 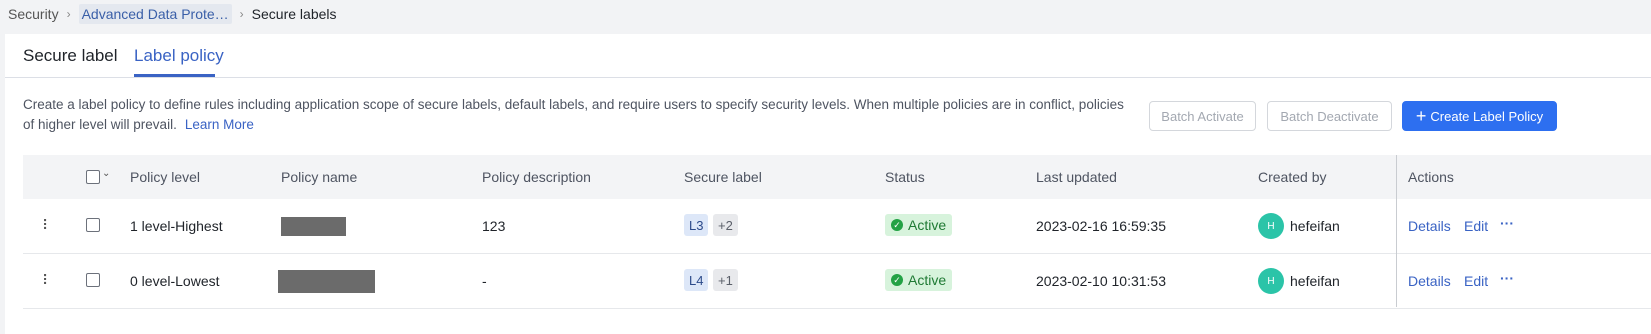 What do you see at coordinates (1329, 116) in the screenshot?
I see `batch-deactivate-button: Batch Deactivate` at bounding box center [1329, 116].